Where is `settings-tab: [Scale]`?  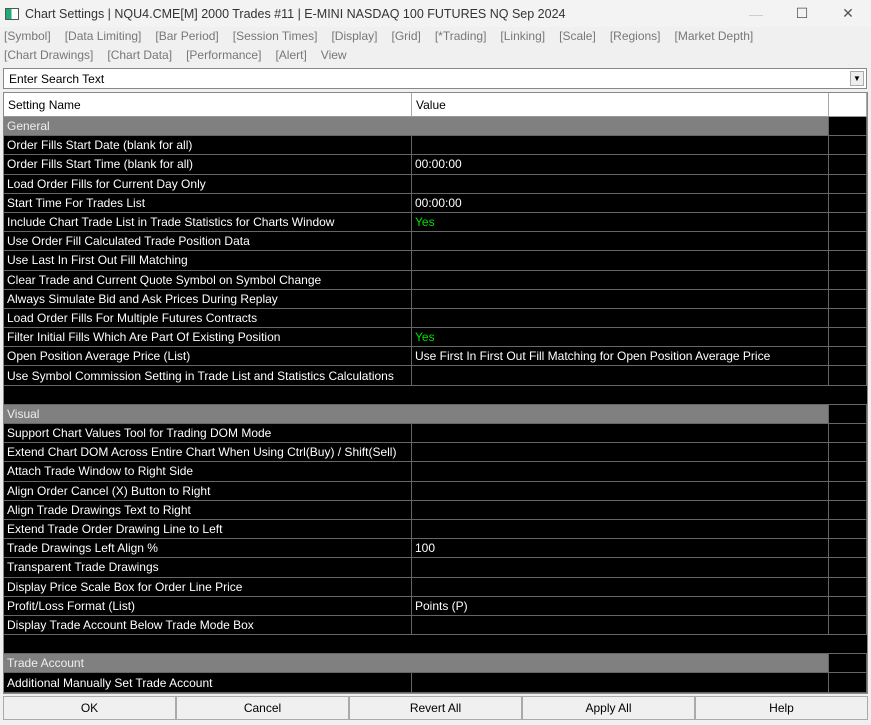 settings-tab: [Scale] is located at coordinates (577, 36).